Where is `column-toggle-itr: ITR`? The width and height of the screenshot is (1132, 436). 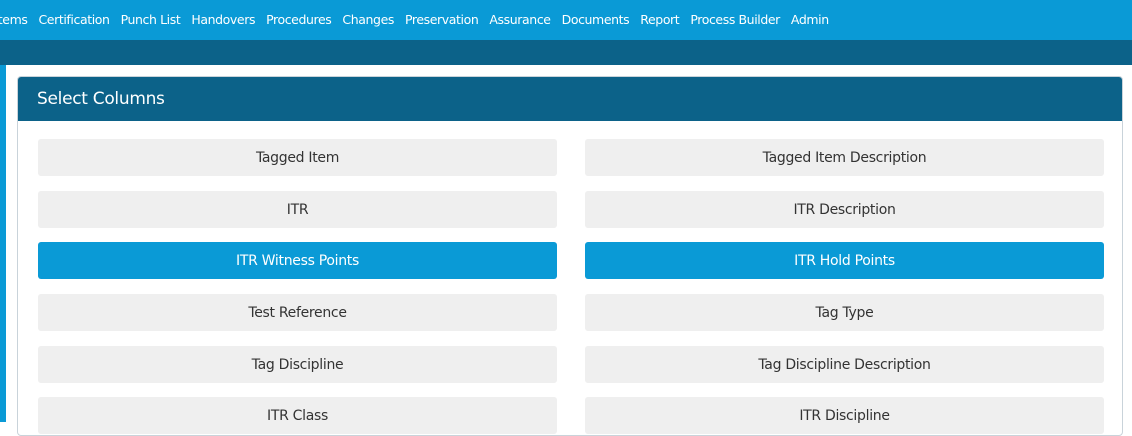 column-toggle-itr: ITR is located at coordinates (297, 209).